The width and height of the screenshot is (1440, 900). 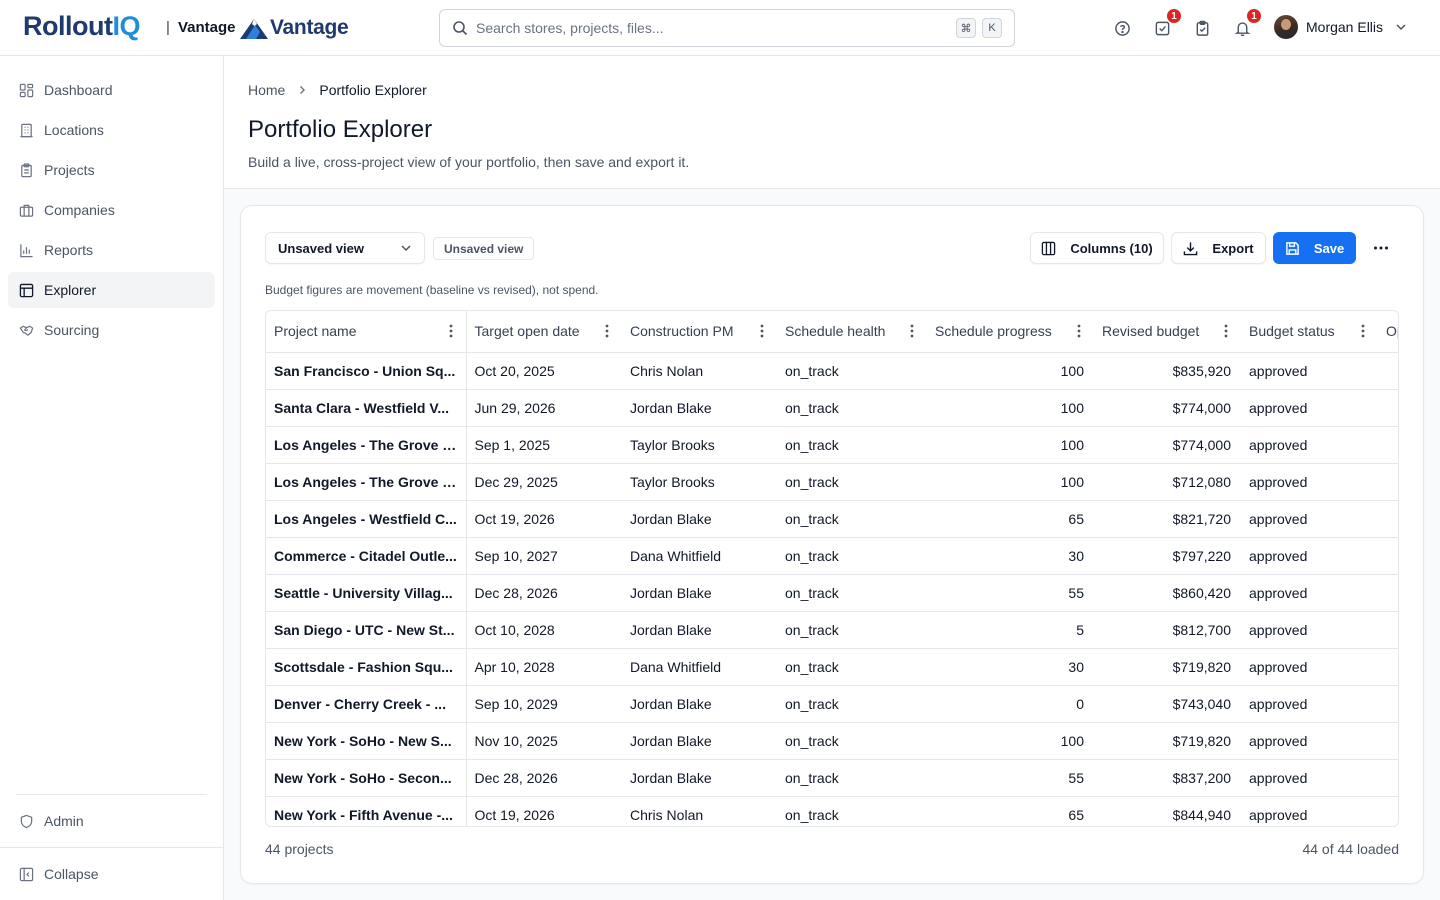 What do you see at coordinates (111, 210) in the screenshot?
I see `sidebar-item-companies: Companies` at bounding box center [111, 210].